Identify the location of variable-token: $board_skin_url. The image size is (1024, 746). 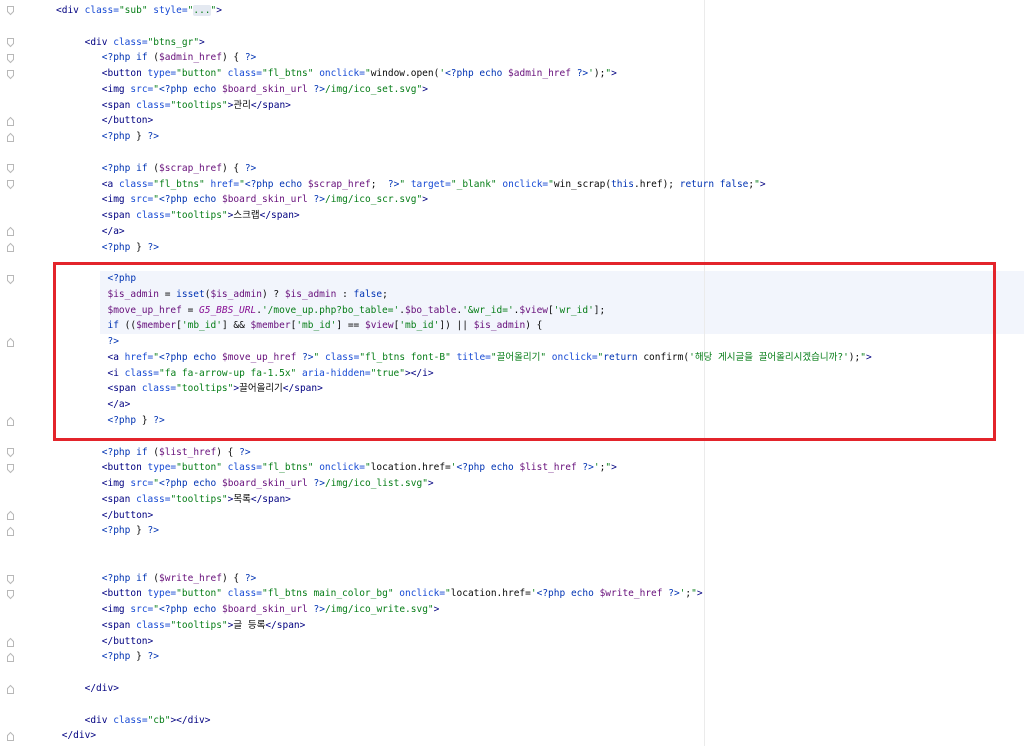
(265, 89).